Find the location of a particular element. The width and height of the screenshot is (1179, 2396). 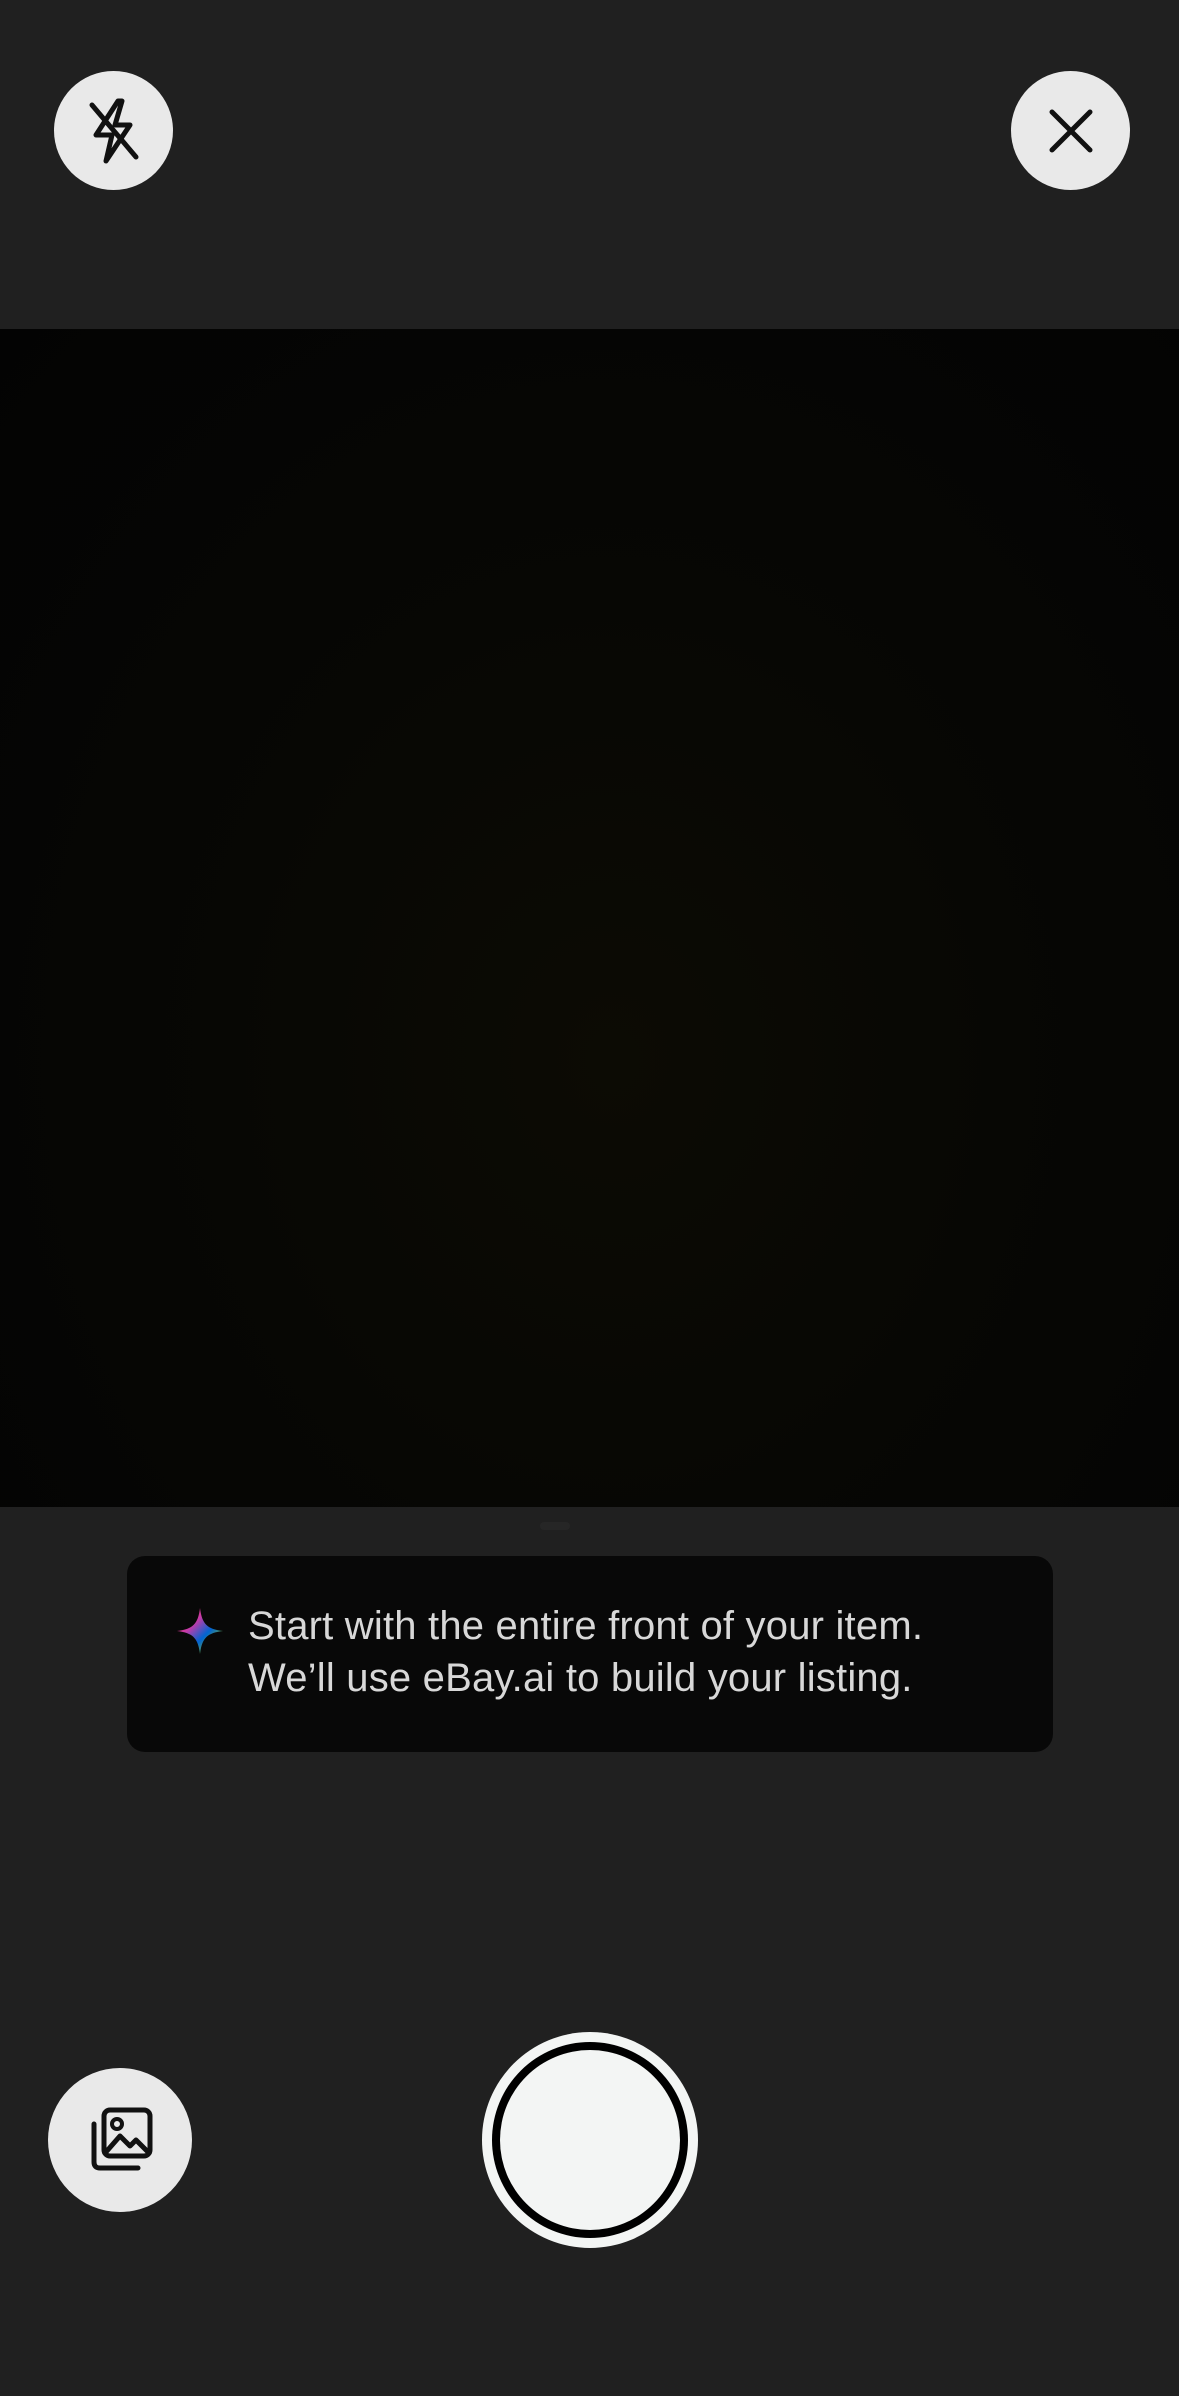

drag-handle is located at coordinates (555, 1526).